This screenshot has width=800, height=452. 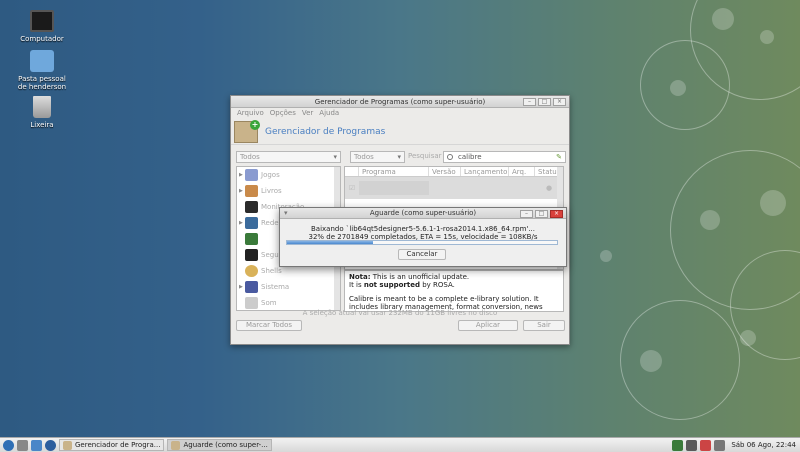 What do you see at coordinates (422, 242) in the screenshot?
I see `download-progress-bar` at bounding box center [422, 242].